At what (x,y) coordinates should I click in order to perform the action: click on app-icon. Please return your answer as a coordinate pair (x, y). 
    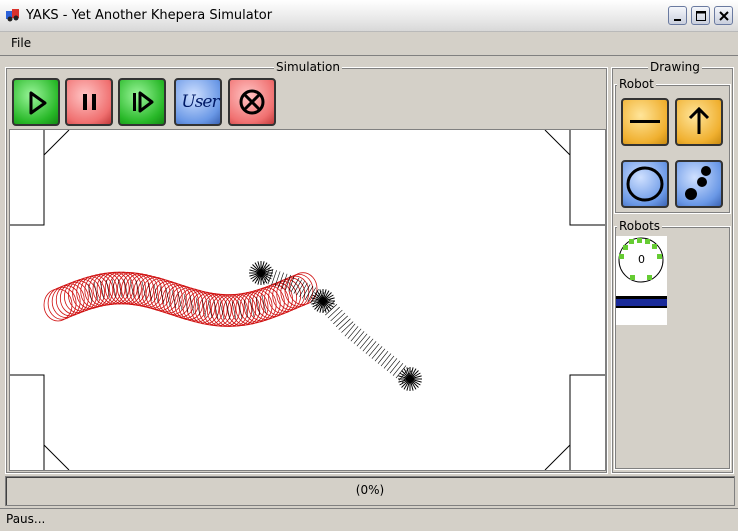
    Looking at the image, I should click on (12, 15).